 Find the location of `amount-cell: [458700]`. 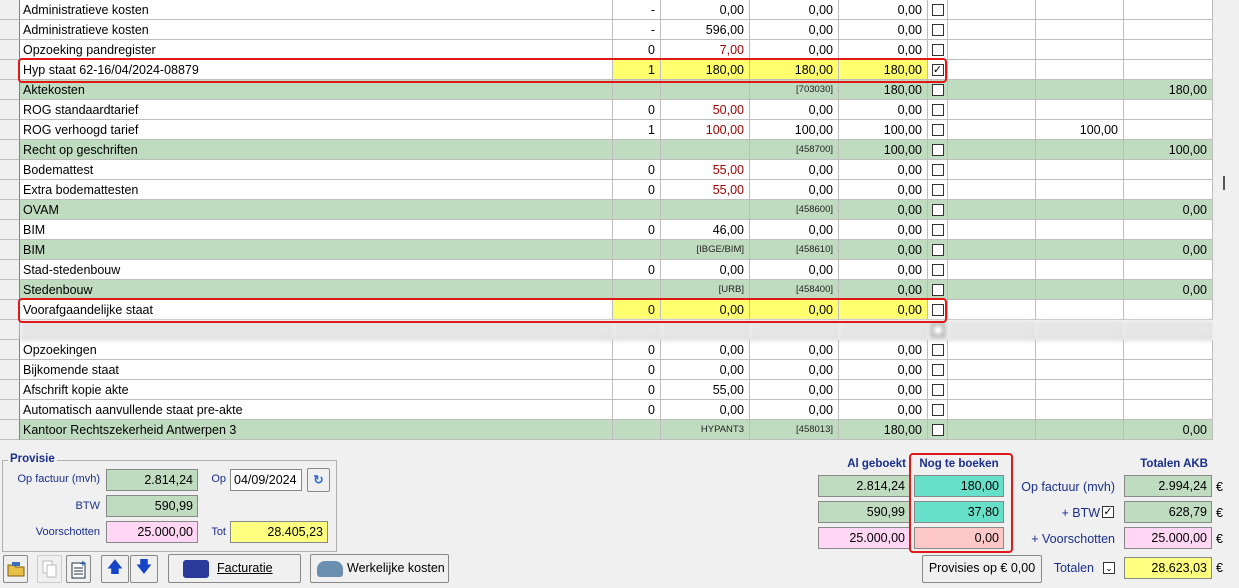

amount-cell: [458700] is located at coordinates (794, 150).